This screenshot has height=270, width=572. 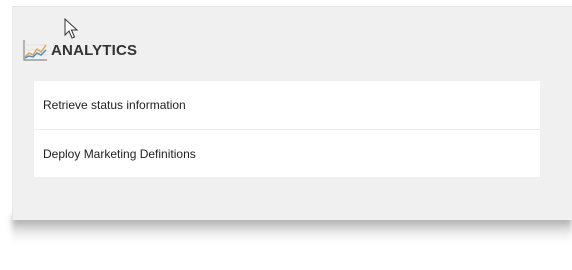 What do you see at coordinates (71, 28) in the screenshot?
I see `arrow-cursor-icon` at bounding box center [71, 28].